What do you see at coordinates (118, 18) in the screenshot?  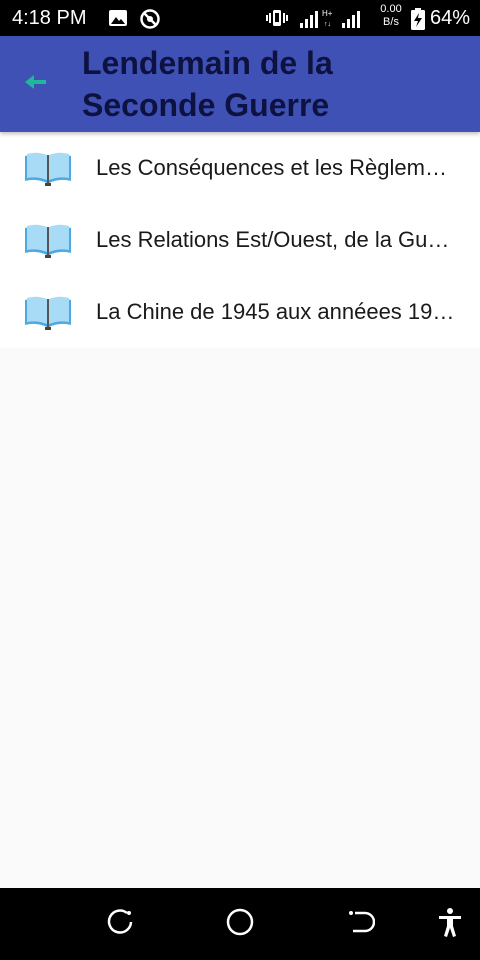 I see `image-icon` at bounding box center [118, 18].